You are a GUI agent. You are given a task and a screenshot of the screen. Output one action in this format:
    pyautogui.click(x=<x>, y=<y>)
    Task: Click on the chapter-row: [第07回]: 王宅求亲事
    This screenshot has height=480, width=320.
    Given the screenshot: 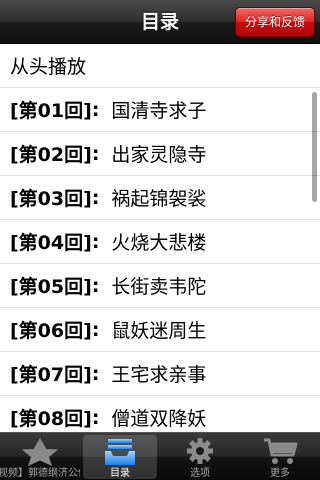 What is the action you would take?
    pyautogui.click(x=160, y=374)
    